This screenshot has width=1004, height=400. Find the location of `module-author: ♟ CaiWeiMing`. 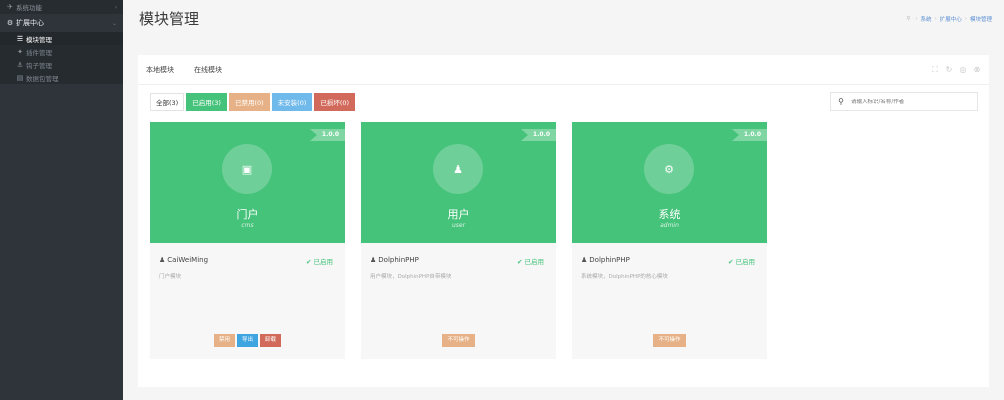

module-author: ♟ CaiWeiMing is located at coordinates (183, 260).